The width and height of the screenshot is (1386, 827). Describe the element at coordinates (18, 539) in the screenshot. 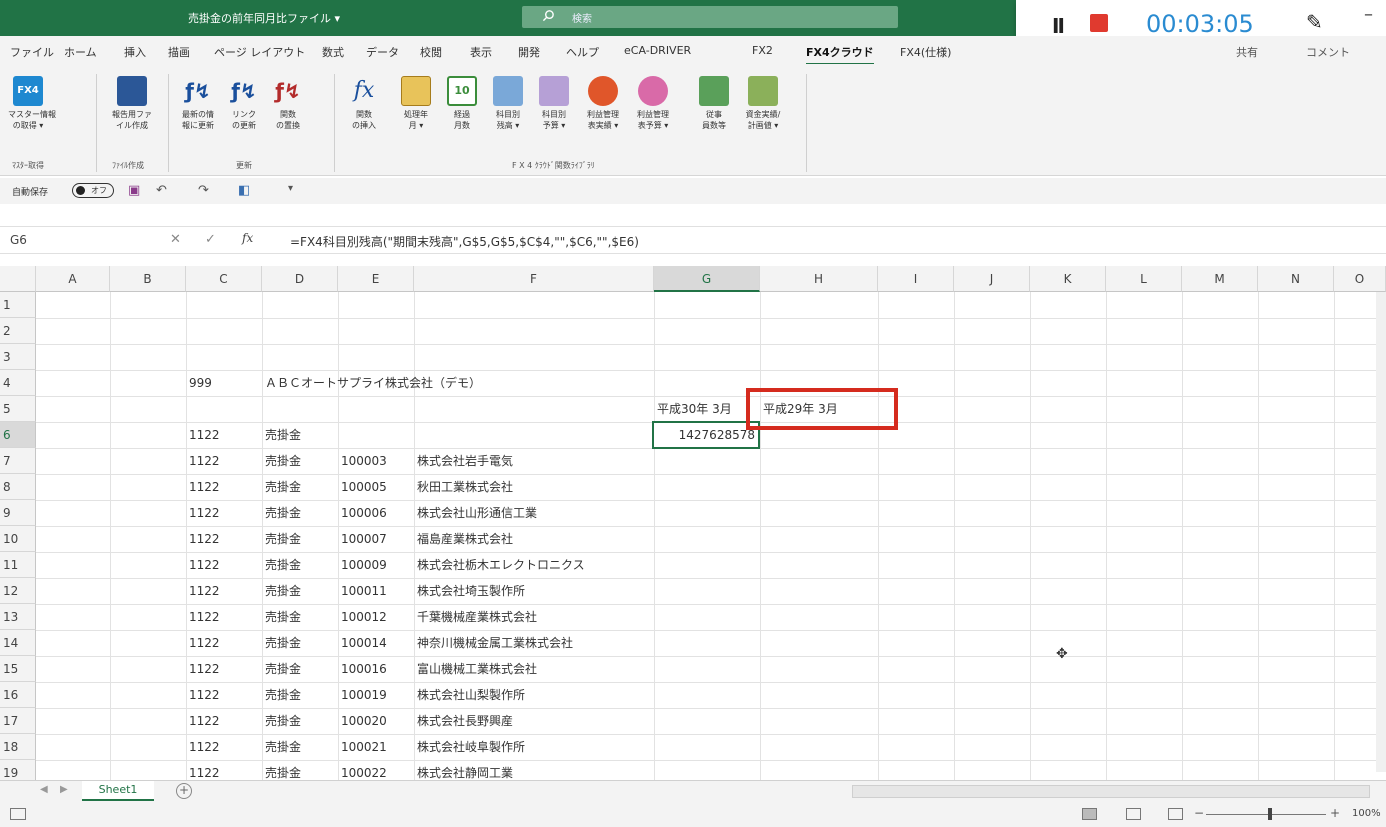

I see `row-header-10: 10` at that location.